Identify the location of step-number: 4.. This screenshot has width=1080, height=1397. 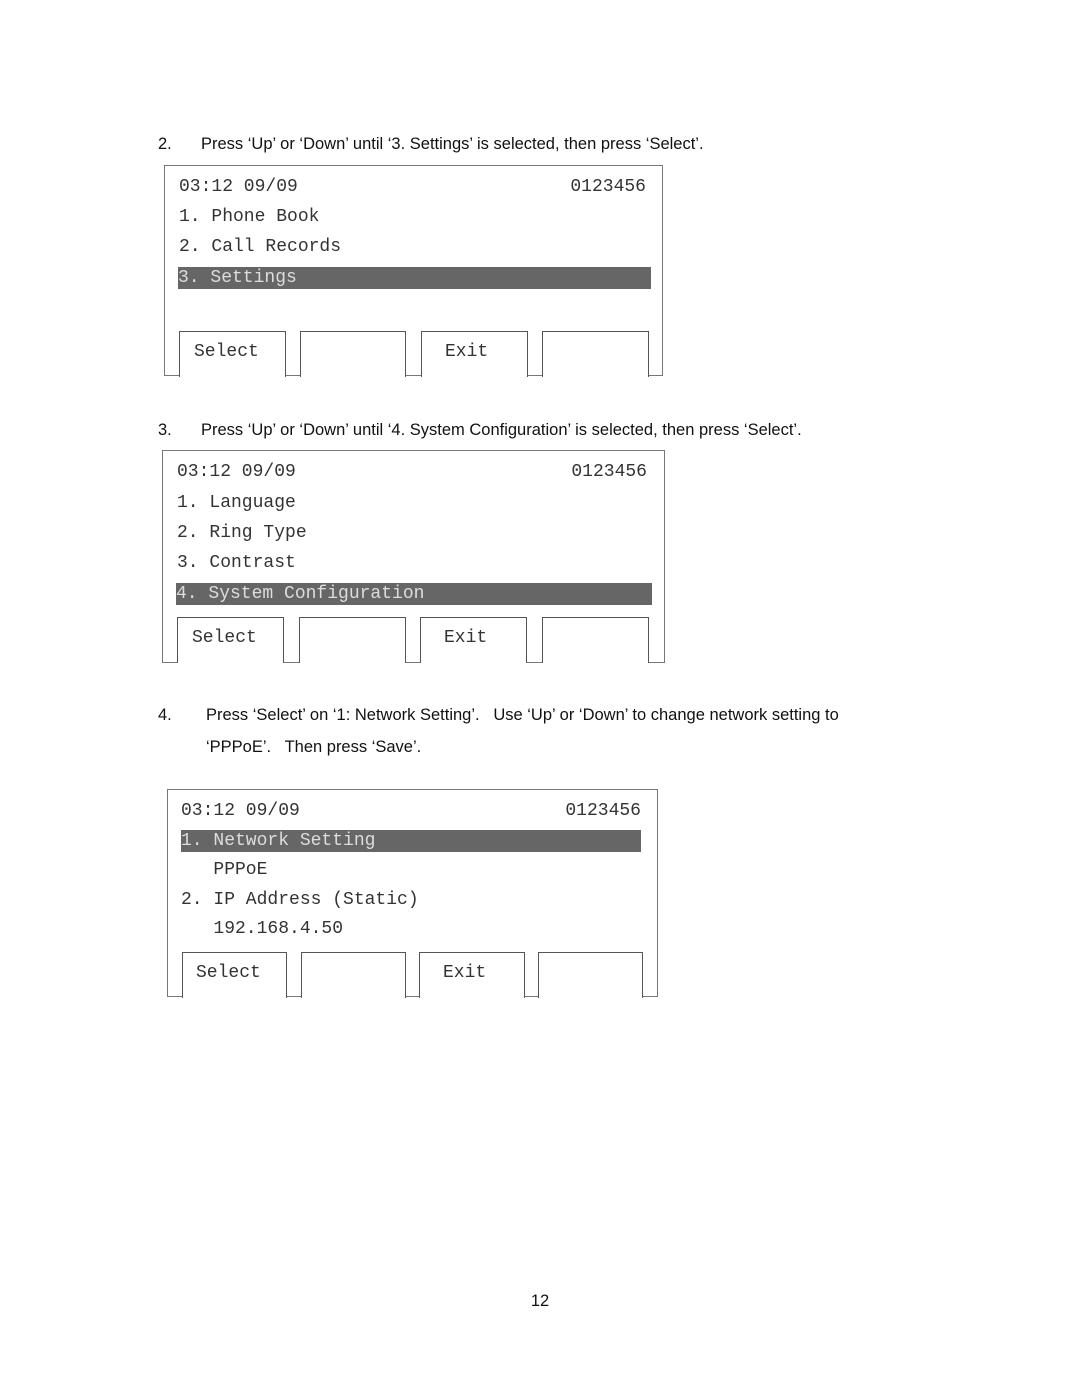
(165, 715).